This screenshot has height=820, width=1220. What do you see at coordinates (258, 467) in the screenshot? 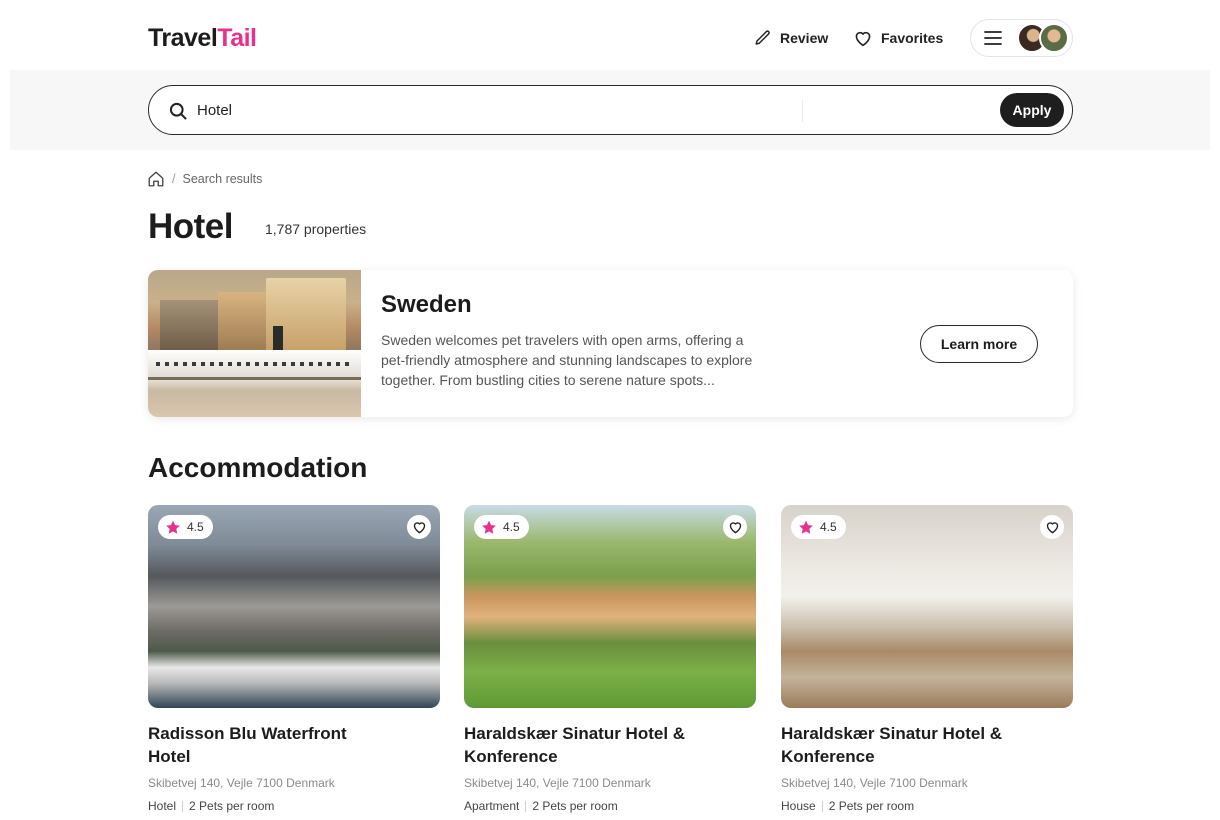
I see `section-title: Accommodation` at bounding box center [258, 467].